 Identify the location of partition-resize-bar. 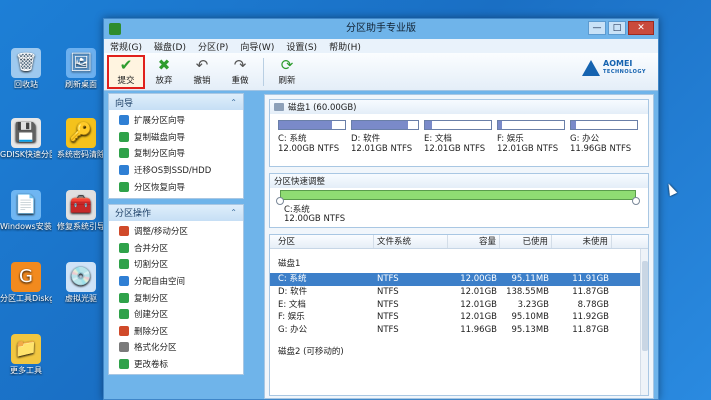
(458, 195).